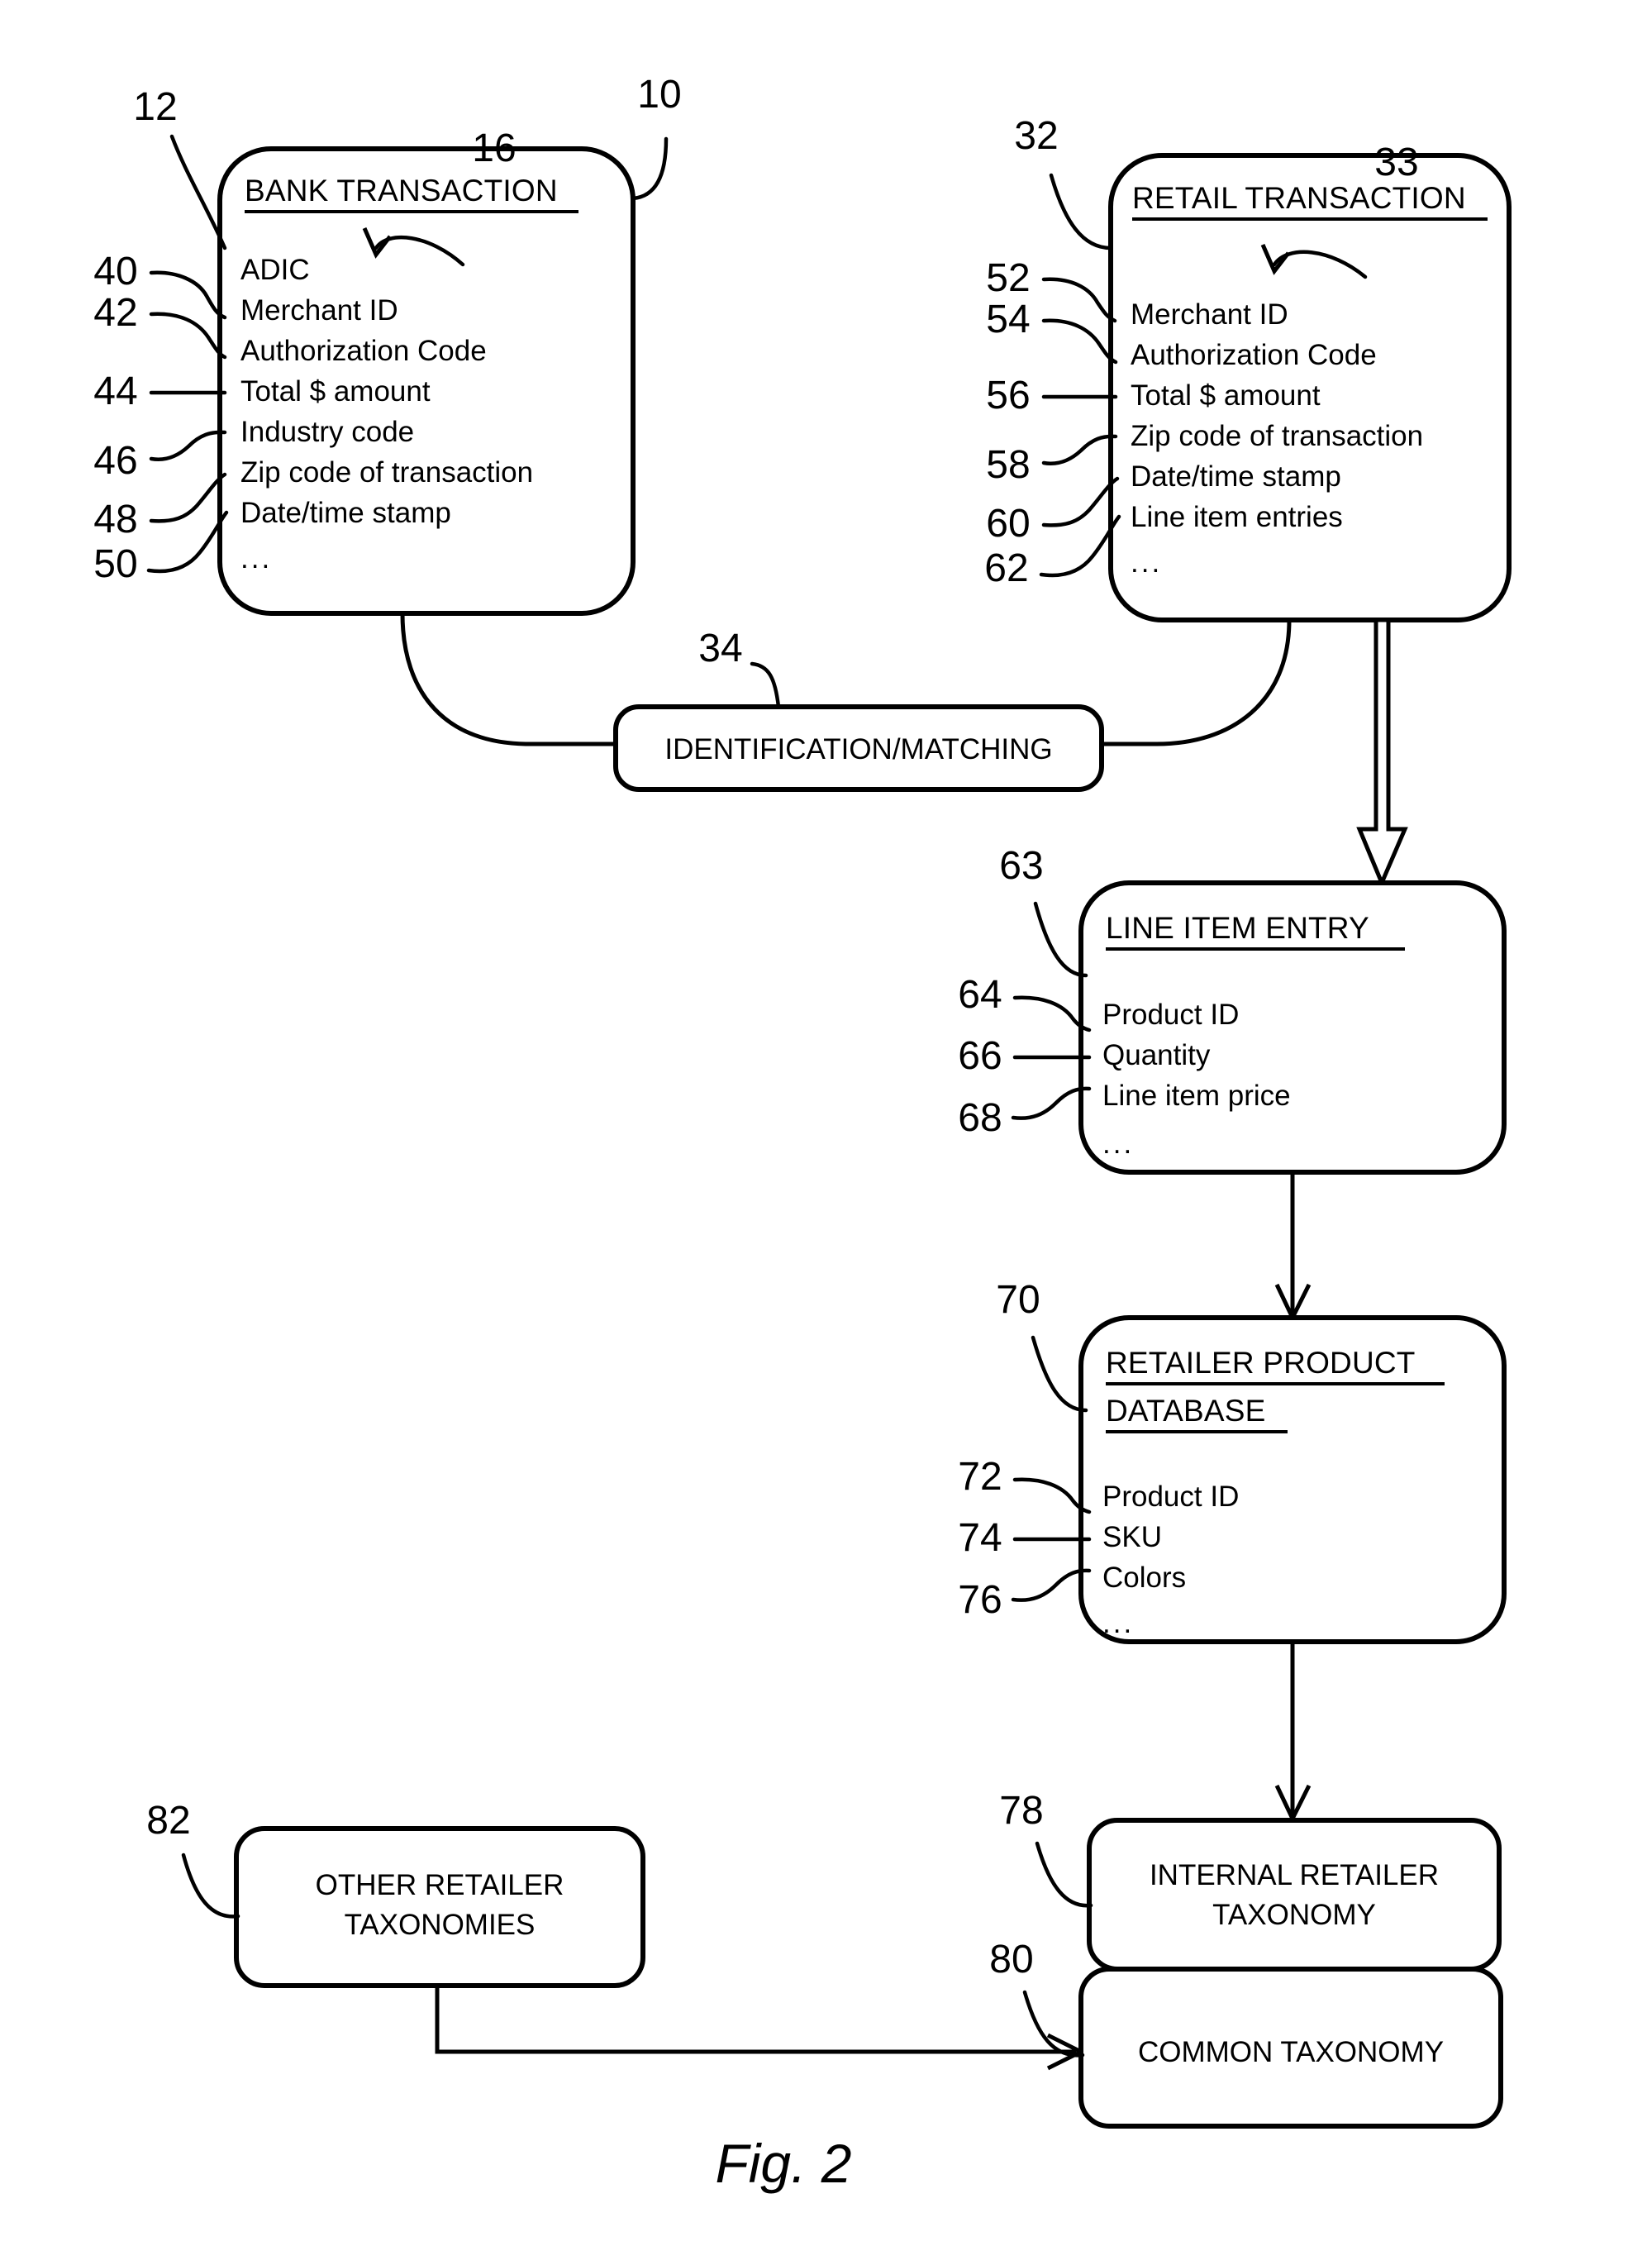 This screenshot has width=1652, height=2246. I want to click on internal-retailer-taxonomy-box: INTERNAL RETAILER TAXONOMY, so click(1294, 1895).